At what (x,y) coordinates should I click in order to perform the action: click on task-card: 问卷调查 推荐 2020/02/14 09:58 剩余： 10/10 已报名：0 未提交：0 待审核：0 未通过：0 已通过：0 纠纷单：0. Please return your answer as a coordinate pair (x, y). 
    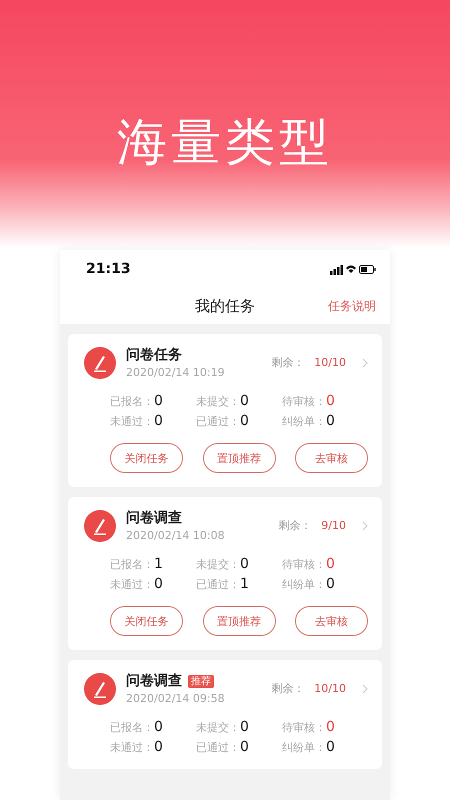
    Looking at the image, I should click on (225, 714).